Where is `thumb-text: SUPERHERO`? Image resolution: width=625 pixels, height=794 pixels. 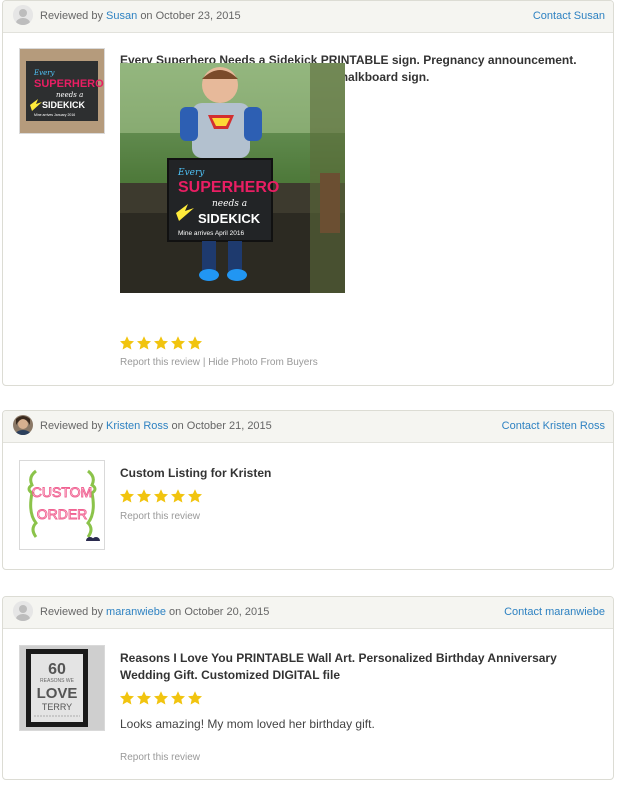 thumb-text: SUPERHERO is located at coordinates (69, 84).